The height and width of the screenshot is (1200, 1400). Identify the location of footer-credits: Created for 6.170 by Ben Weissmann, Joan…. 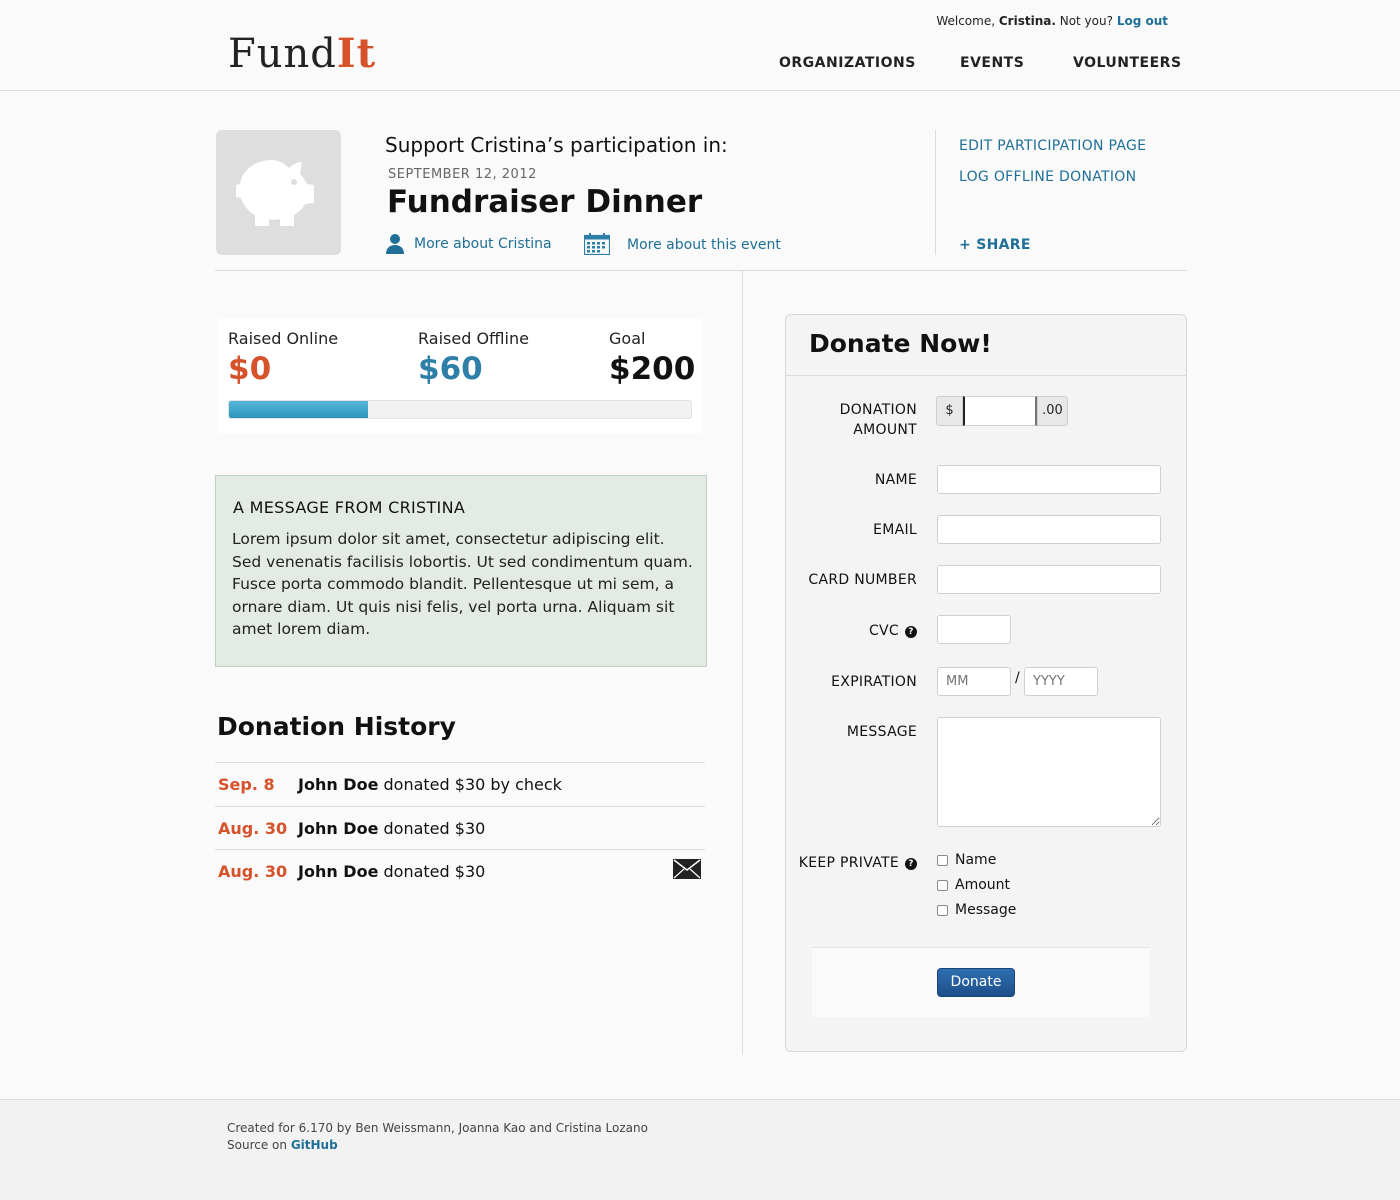
(437, 1128).